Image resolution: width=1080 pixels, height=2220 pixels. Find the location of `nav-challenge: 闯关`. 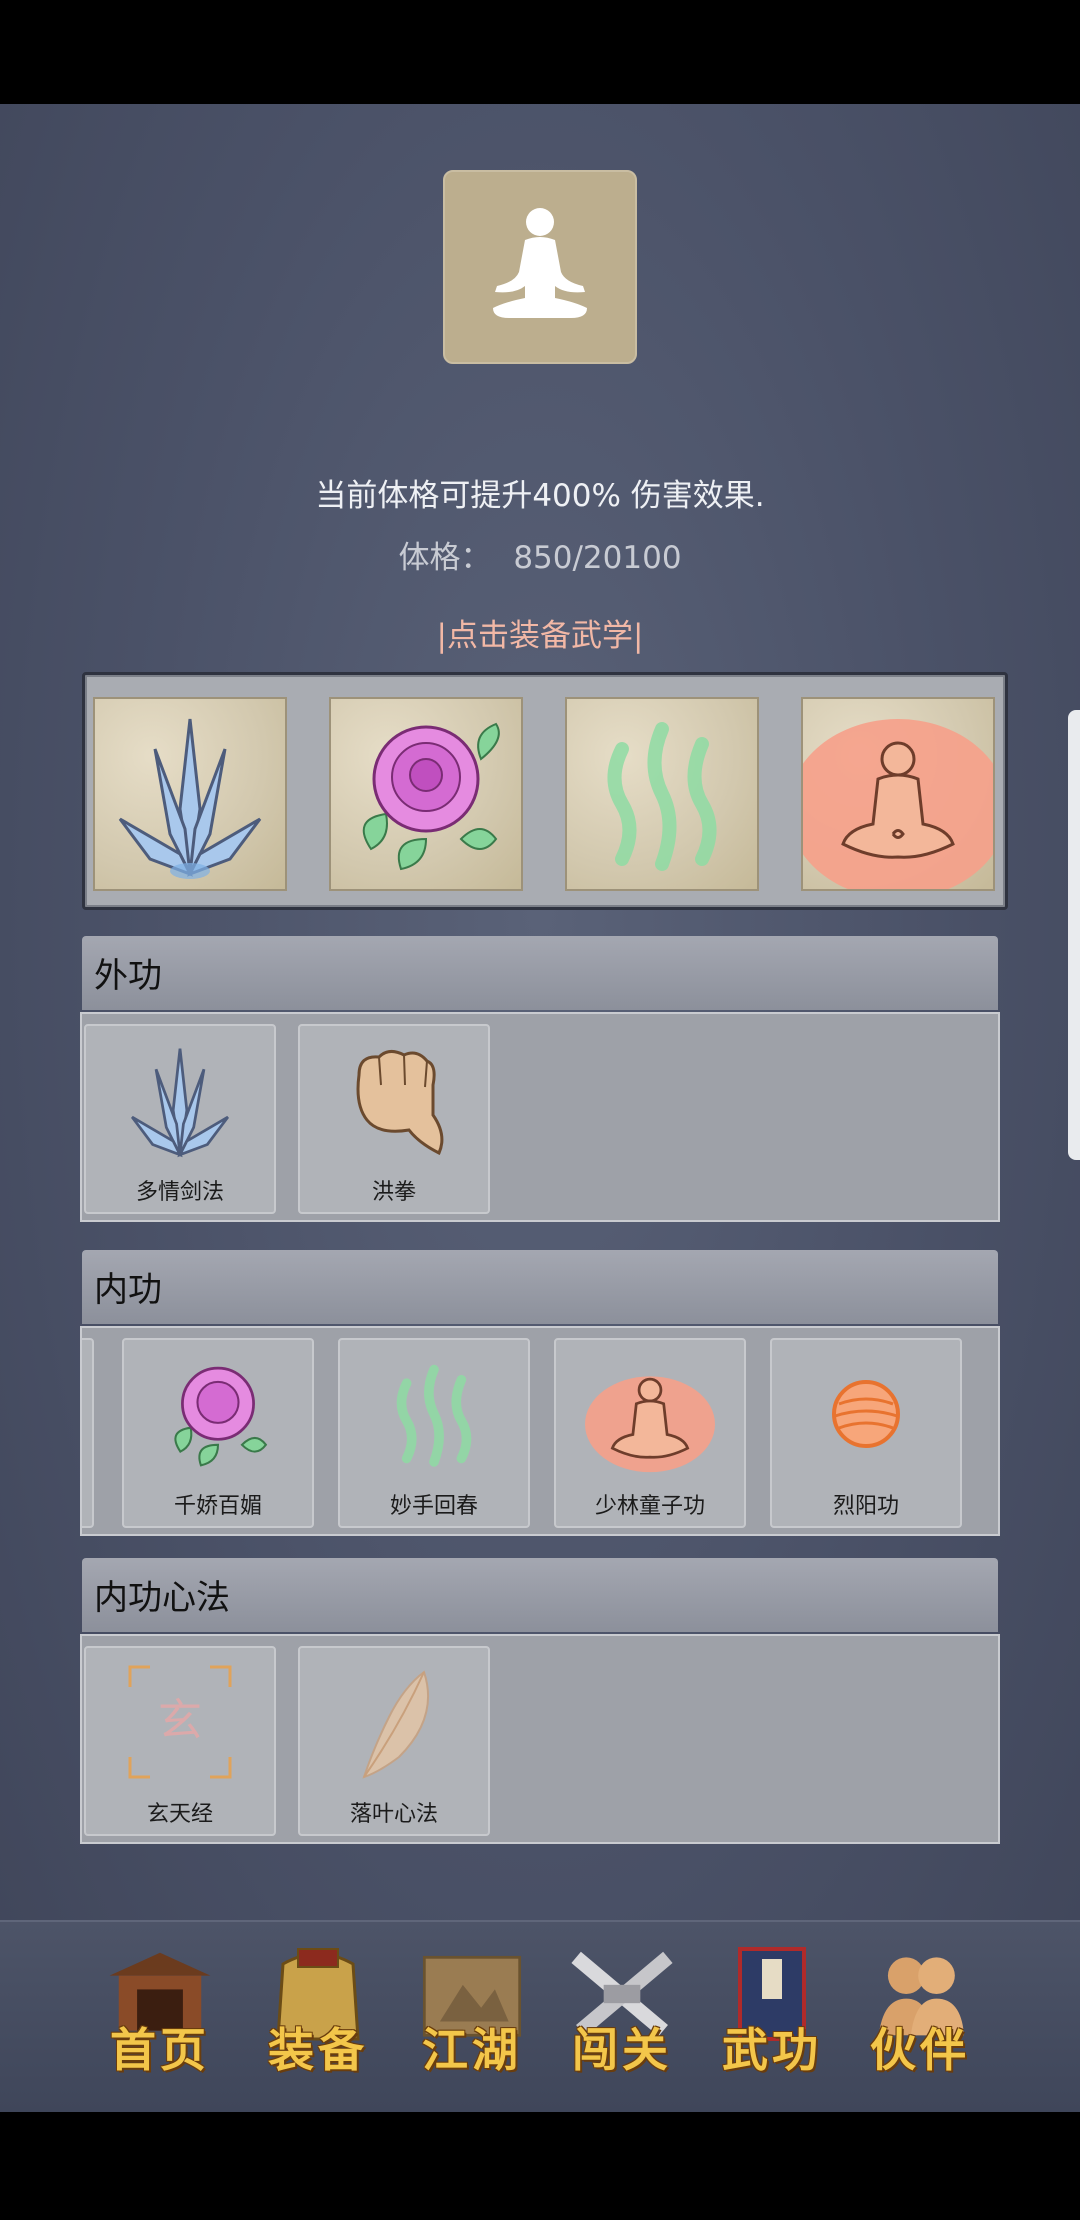

nav-challenge: 闯关 is located at coordinates (622, 2019).